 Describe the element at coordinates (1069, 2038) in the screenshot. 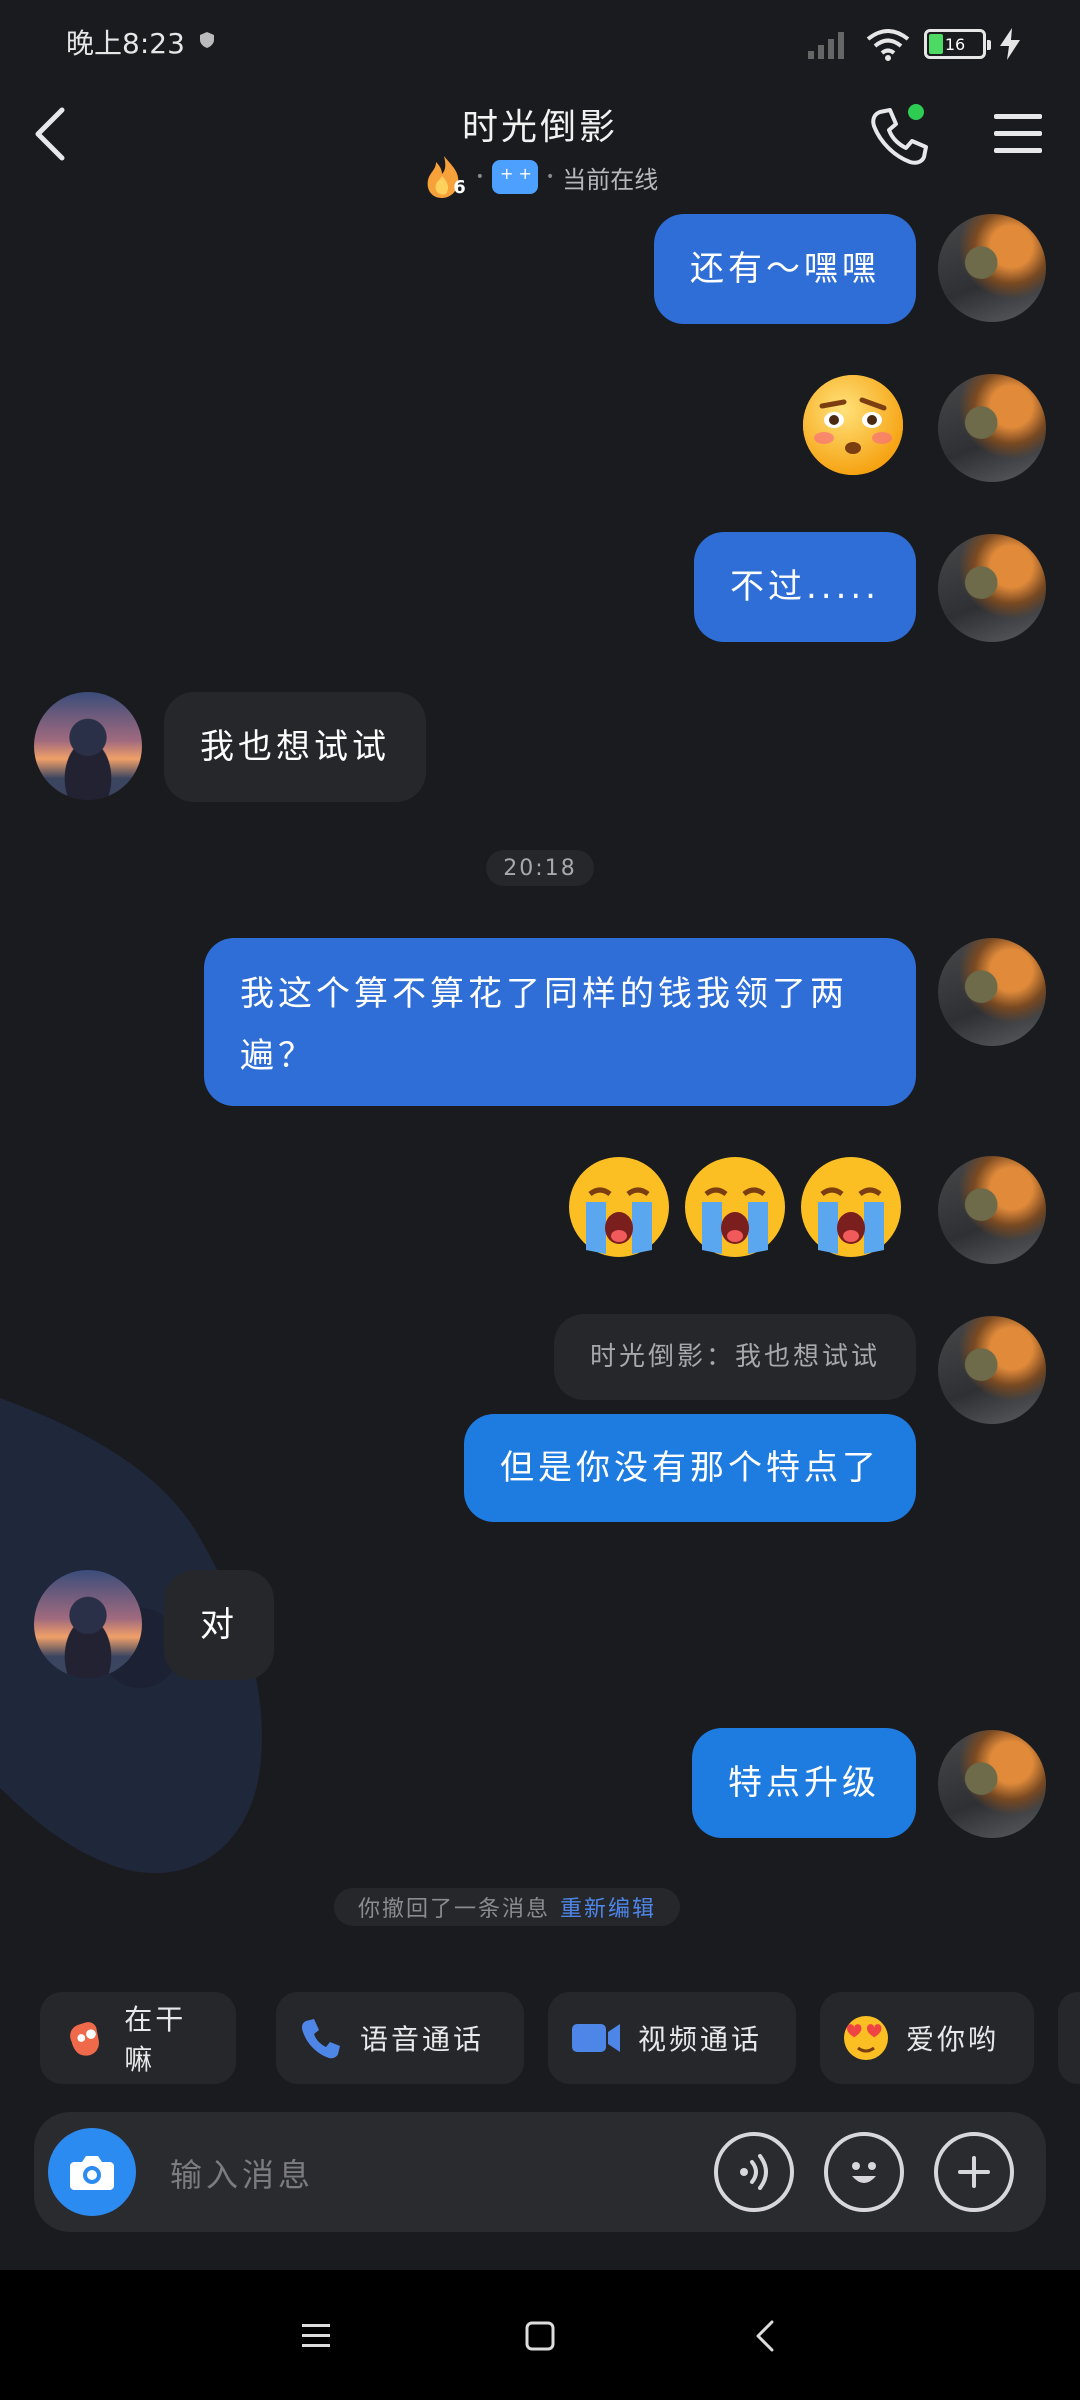

I see `quick-action-more` at that location.